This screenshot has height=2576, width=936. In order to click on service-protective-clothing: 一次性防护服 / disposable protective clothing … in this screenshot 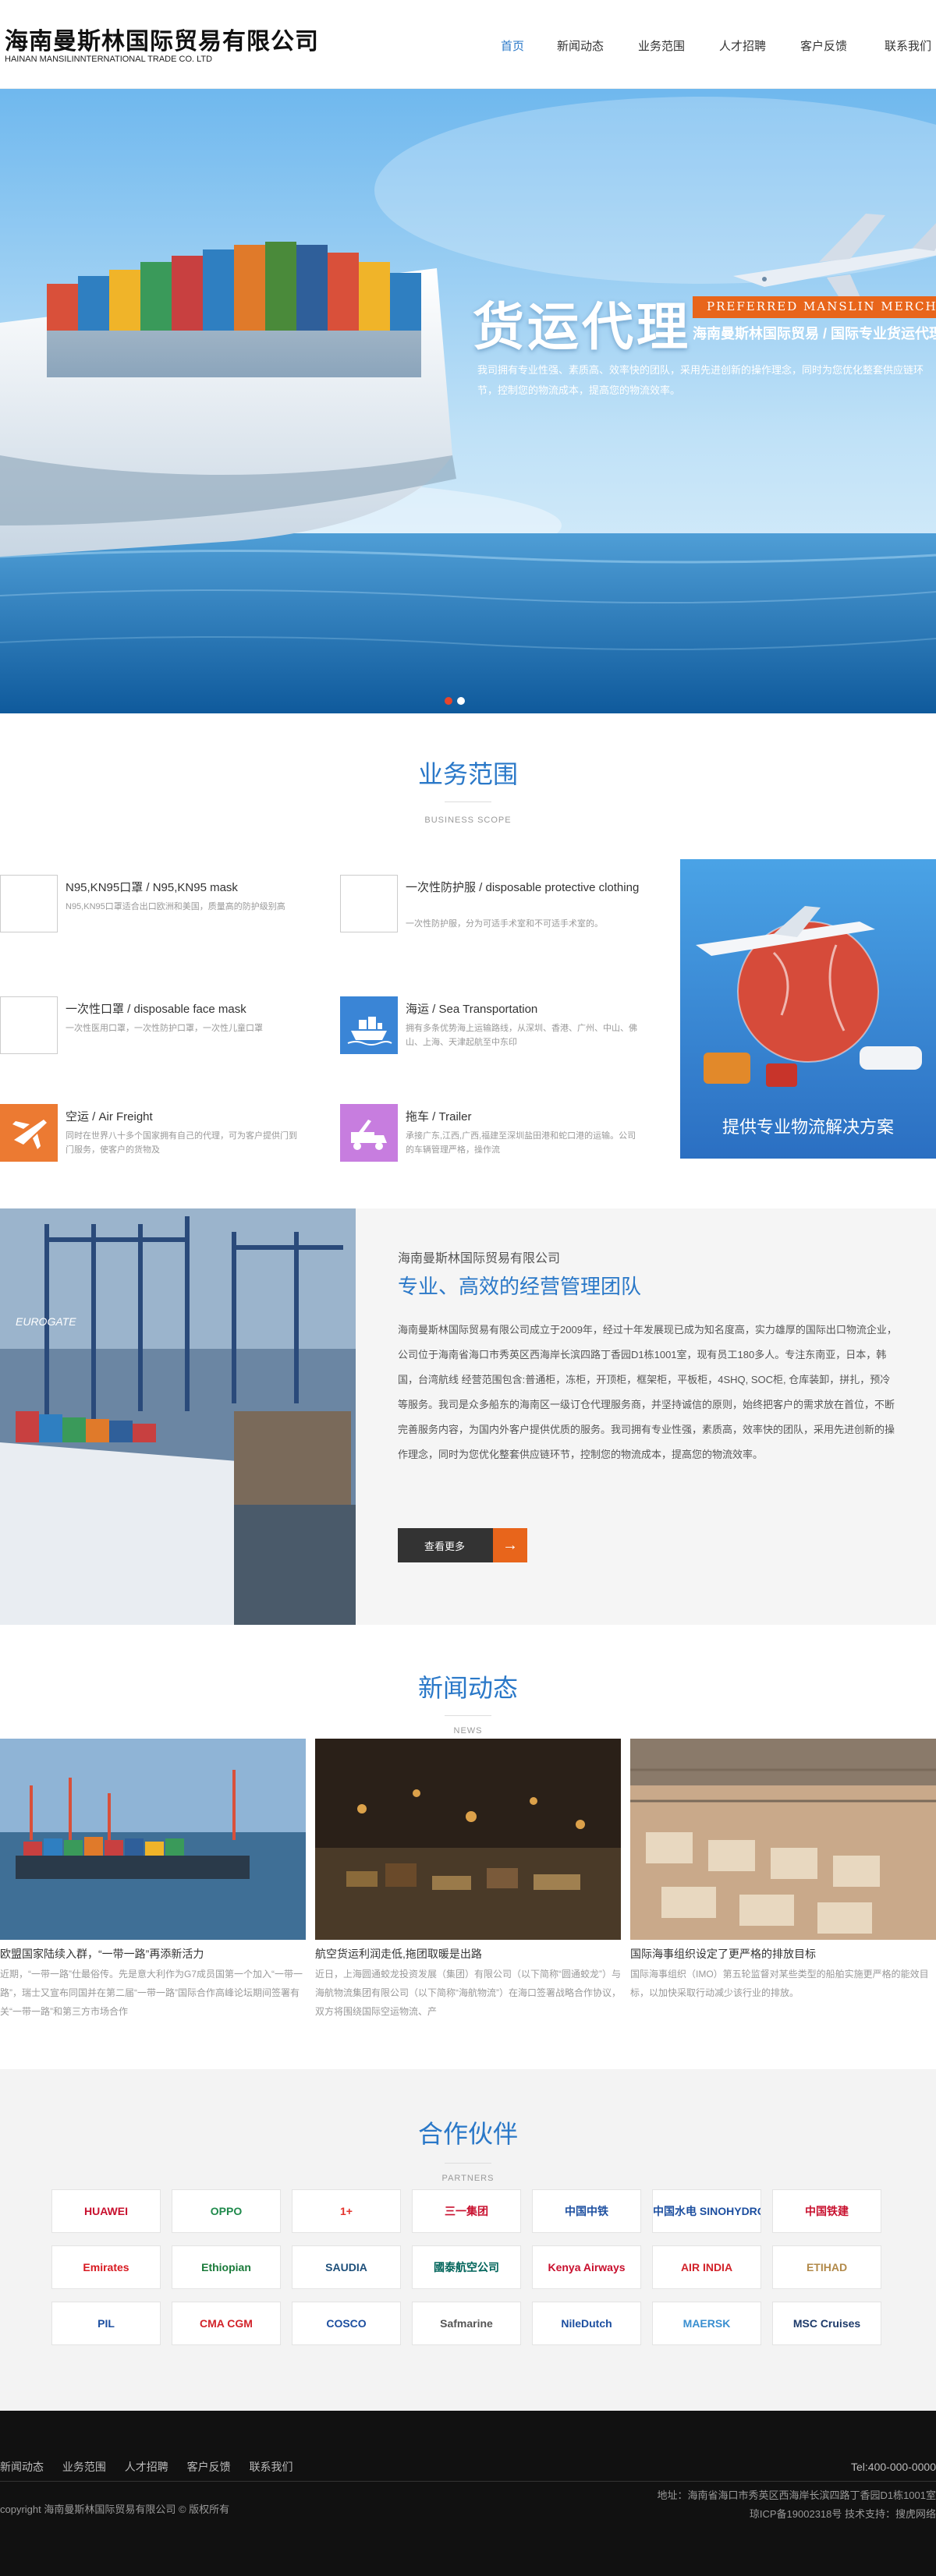, I will do `click(490, 906)`.